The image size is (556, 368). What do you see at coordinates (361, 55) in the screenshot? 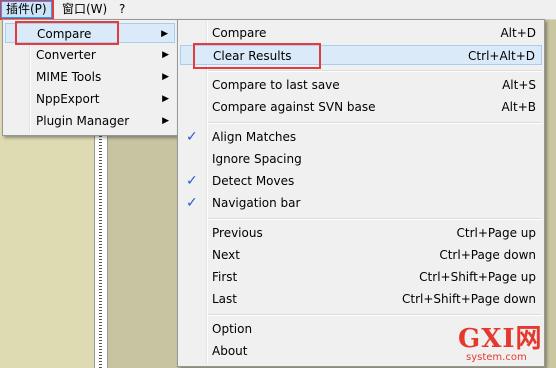
I see `compare-item-clear-results: Clear Results Ctrl+Alt+D` at bounding box center [361, 55].